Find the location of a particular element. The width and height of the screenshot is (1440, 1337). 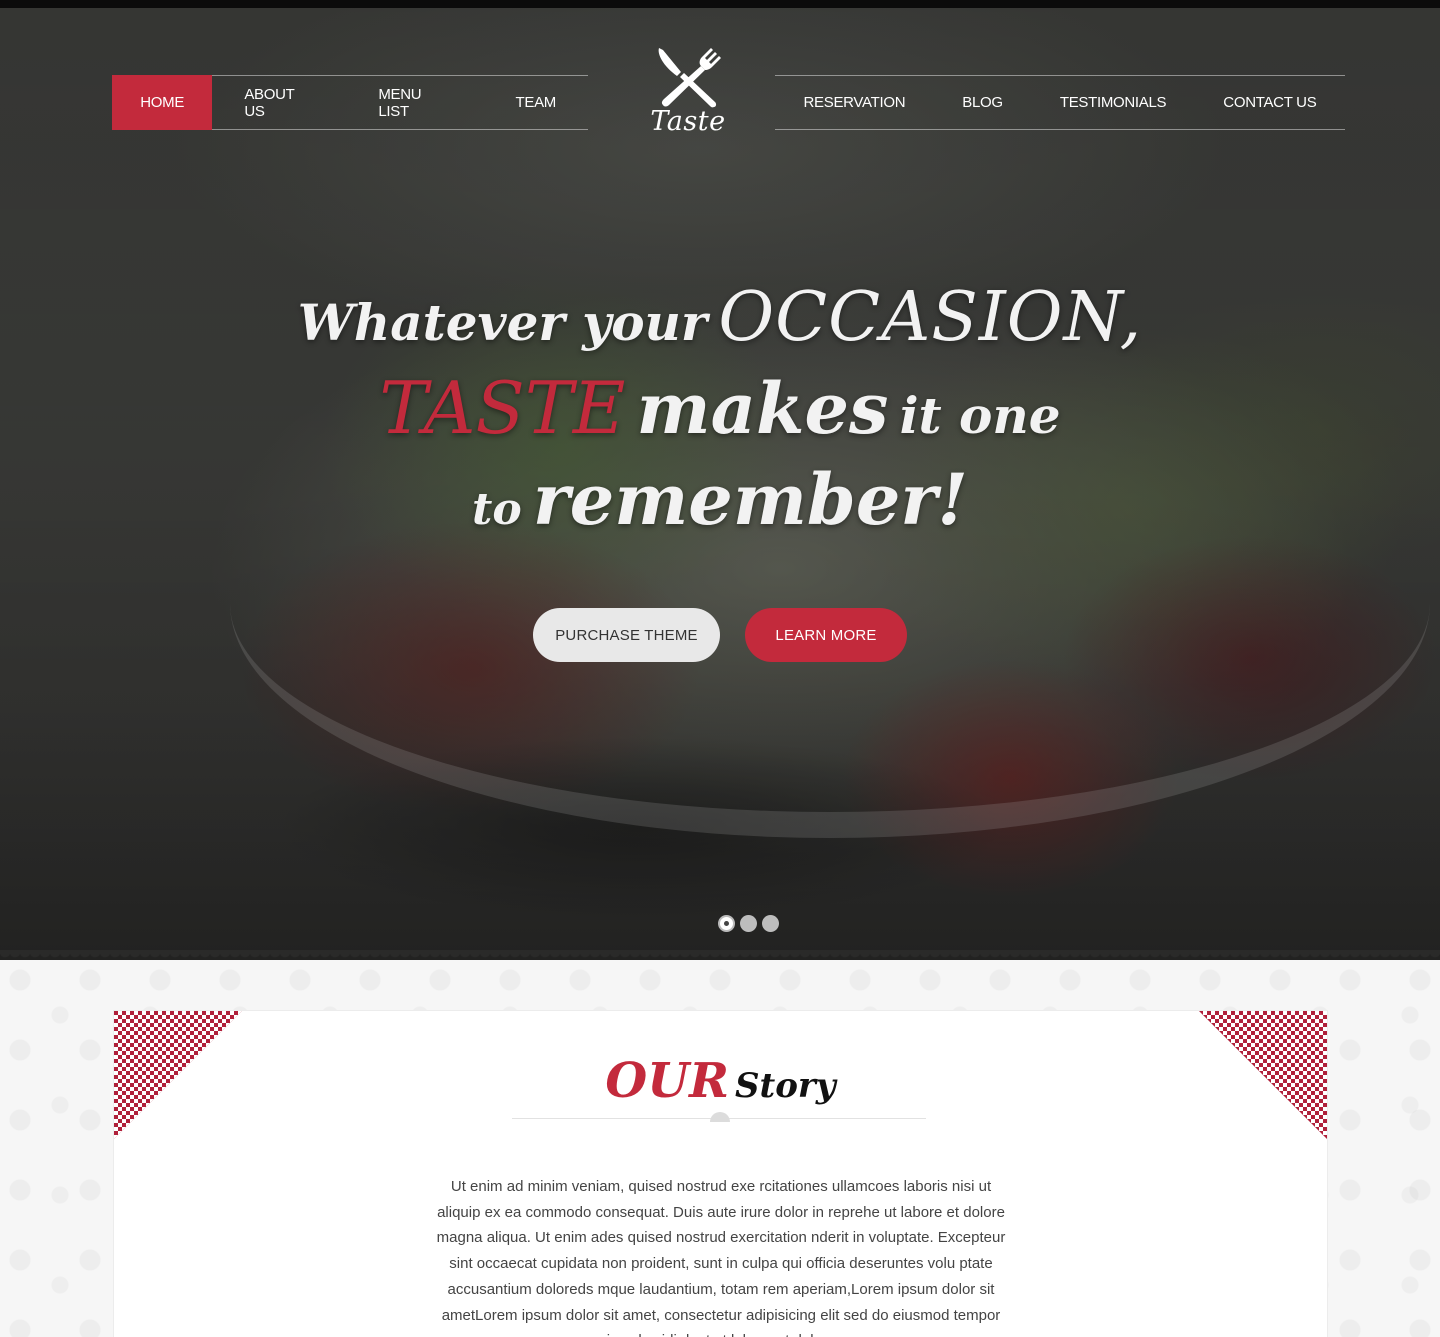

fork-knife-icon is located at coordinates (689, 78).